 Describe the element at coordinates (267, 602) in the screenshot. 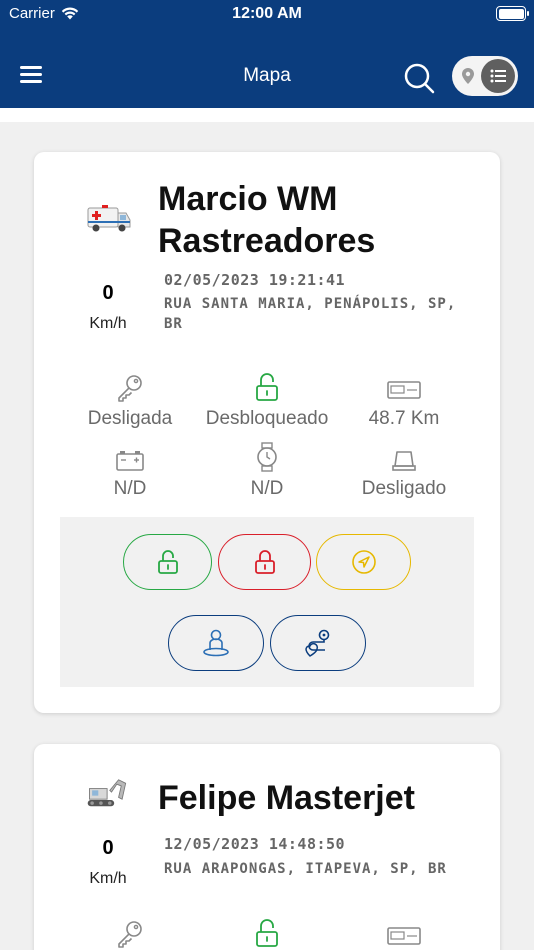

I see `action-panel` at that location.